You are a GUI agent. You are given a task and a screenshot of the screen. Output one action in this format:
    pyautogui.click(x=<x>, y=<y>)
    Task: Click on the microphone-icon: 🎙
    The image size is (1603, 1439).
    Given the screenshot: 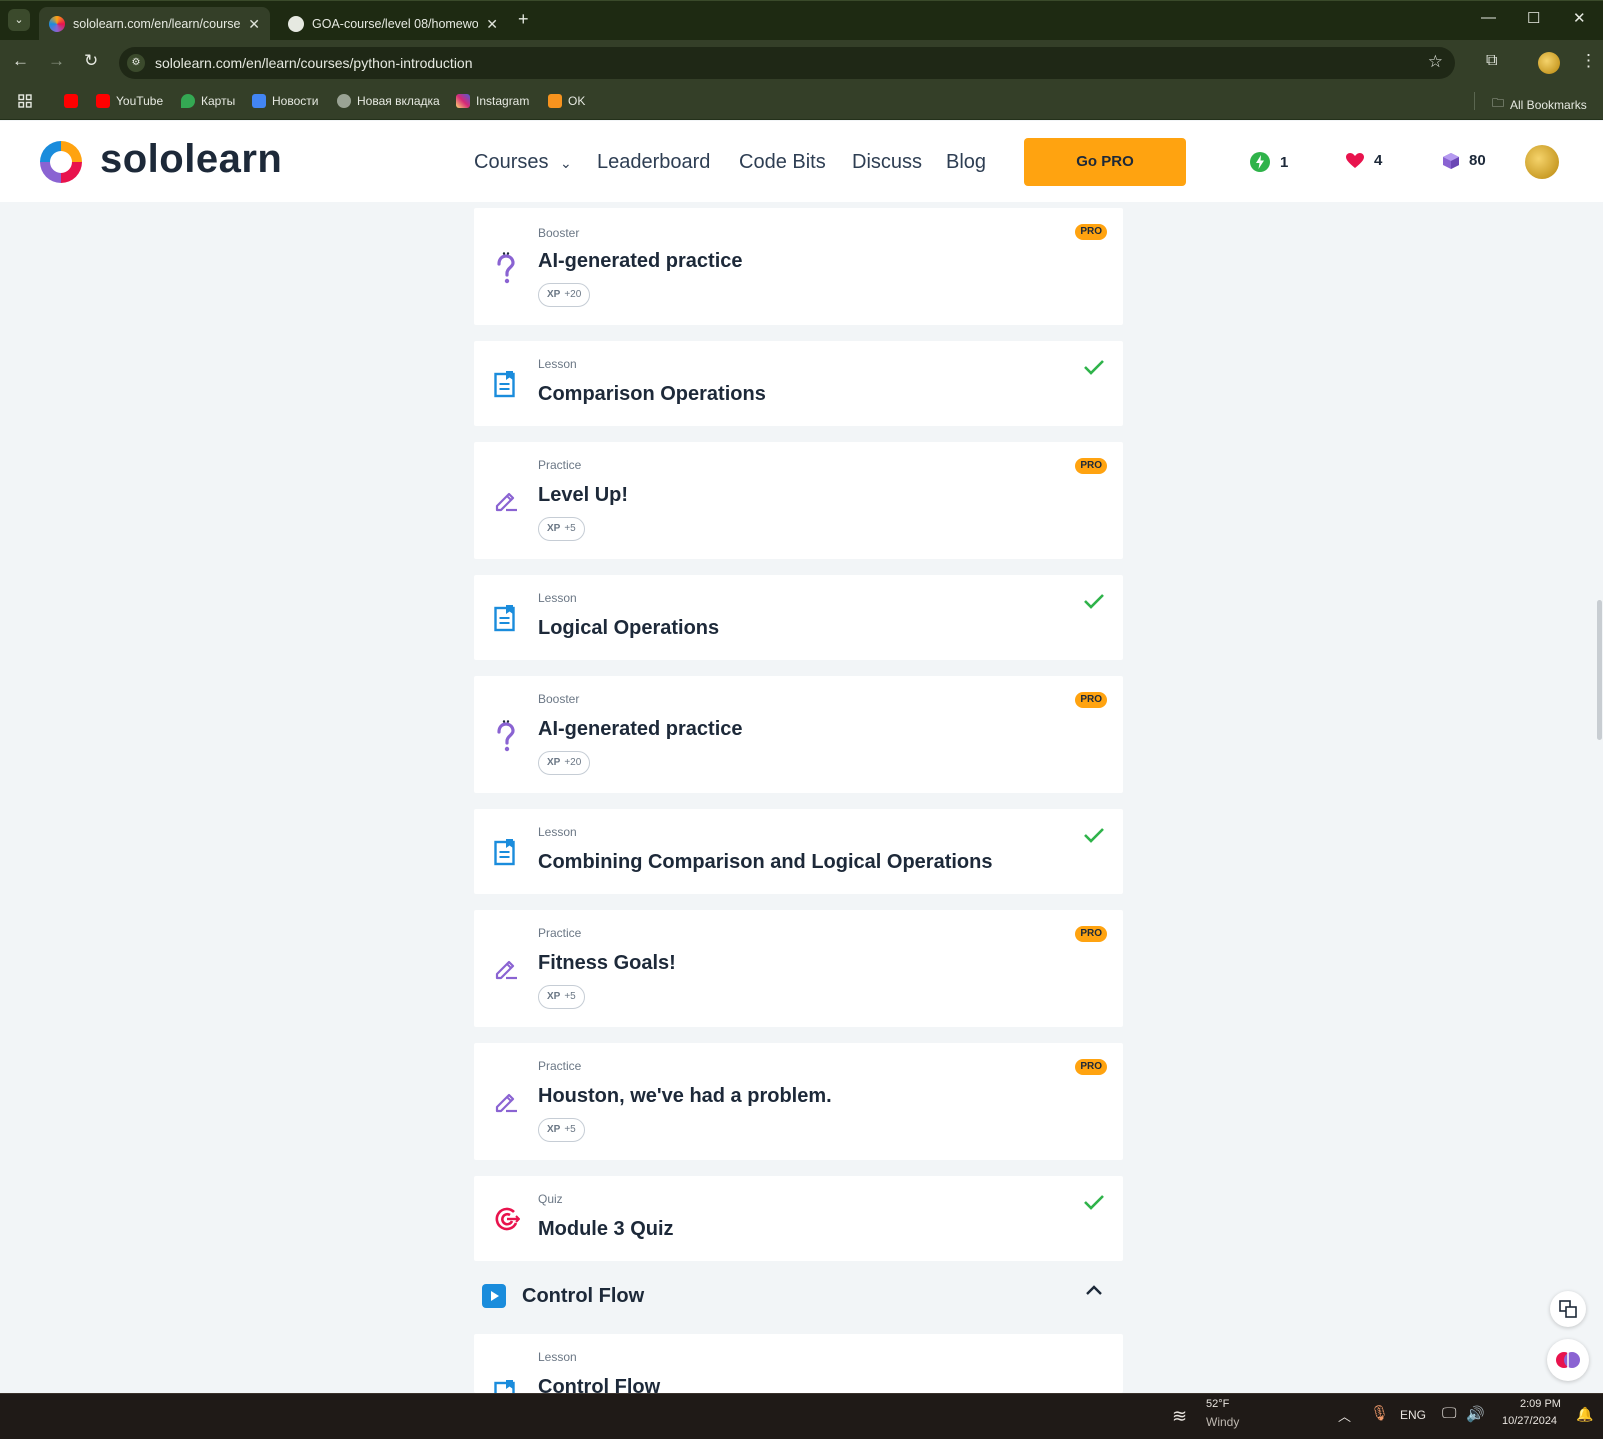 What is the action you would take?
    pyautogui.click(x=1379, y=1413)
    